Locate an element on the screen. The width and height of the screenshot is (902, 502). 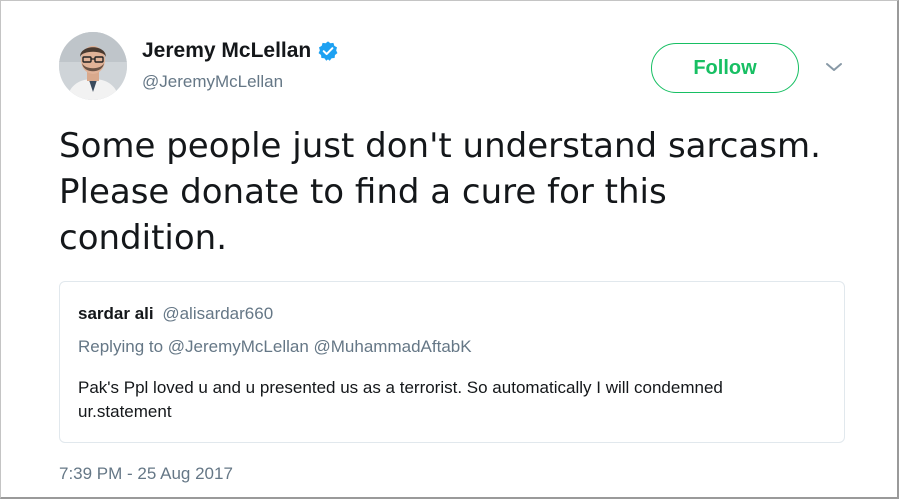
author-display-name: Jeremy McLellan is located at coordinates (240, 51).